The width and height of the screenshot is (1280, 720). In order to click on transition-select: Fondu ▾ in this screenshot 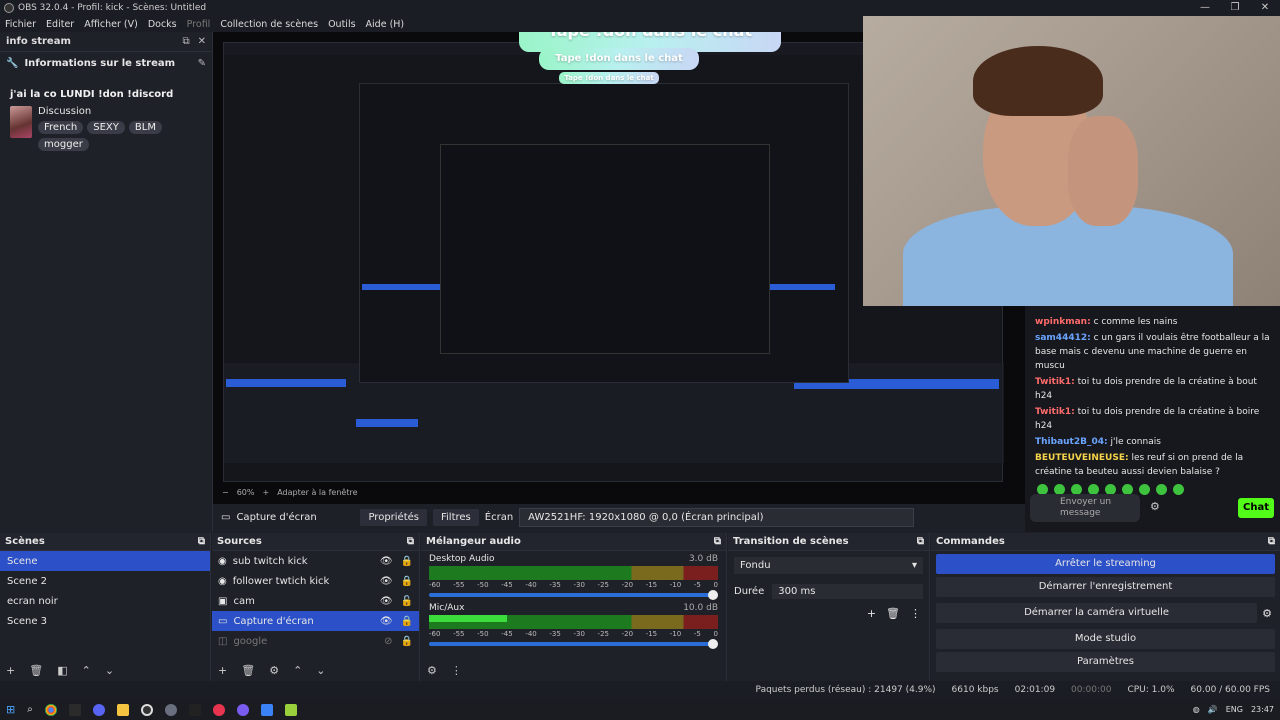, I will do `click(828, 565)`.